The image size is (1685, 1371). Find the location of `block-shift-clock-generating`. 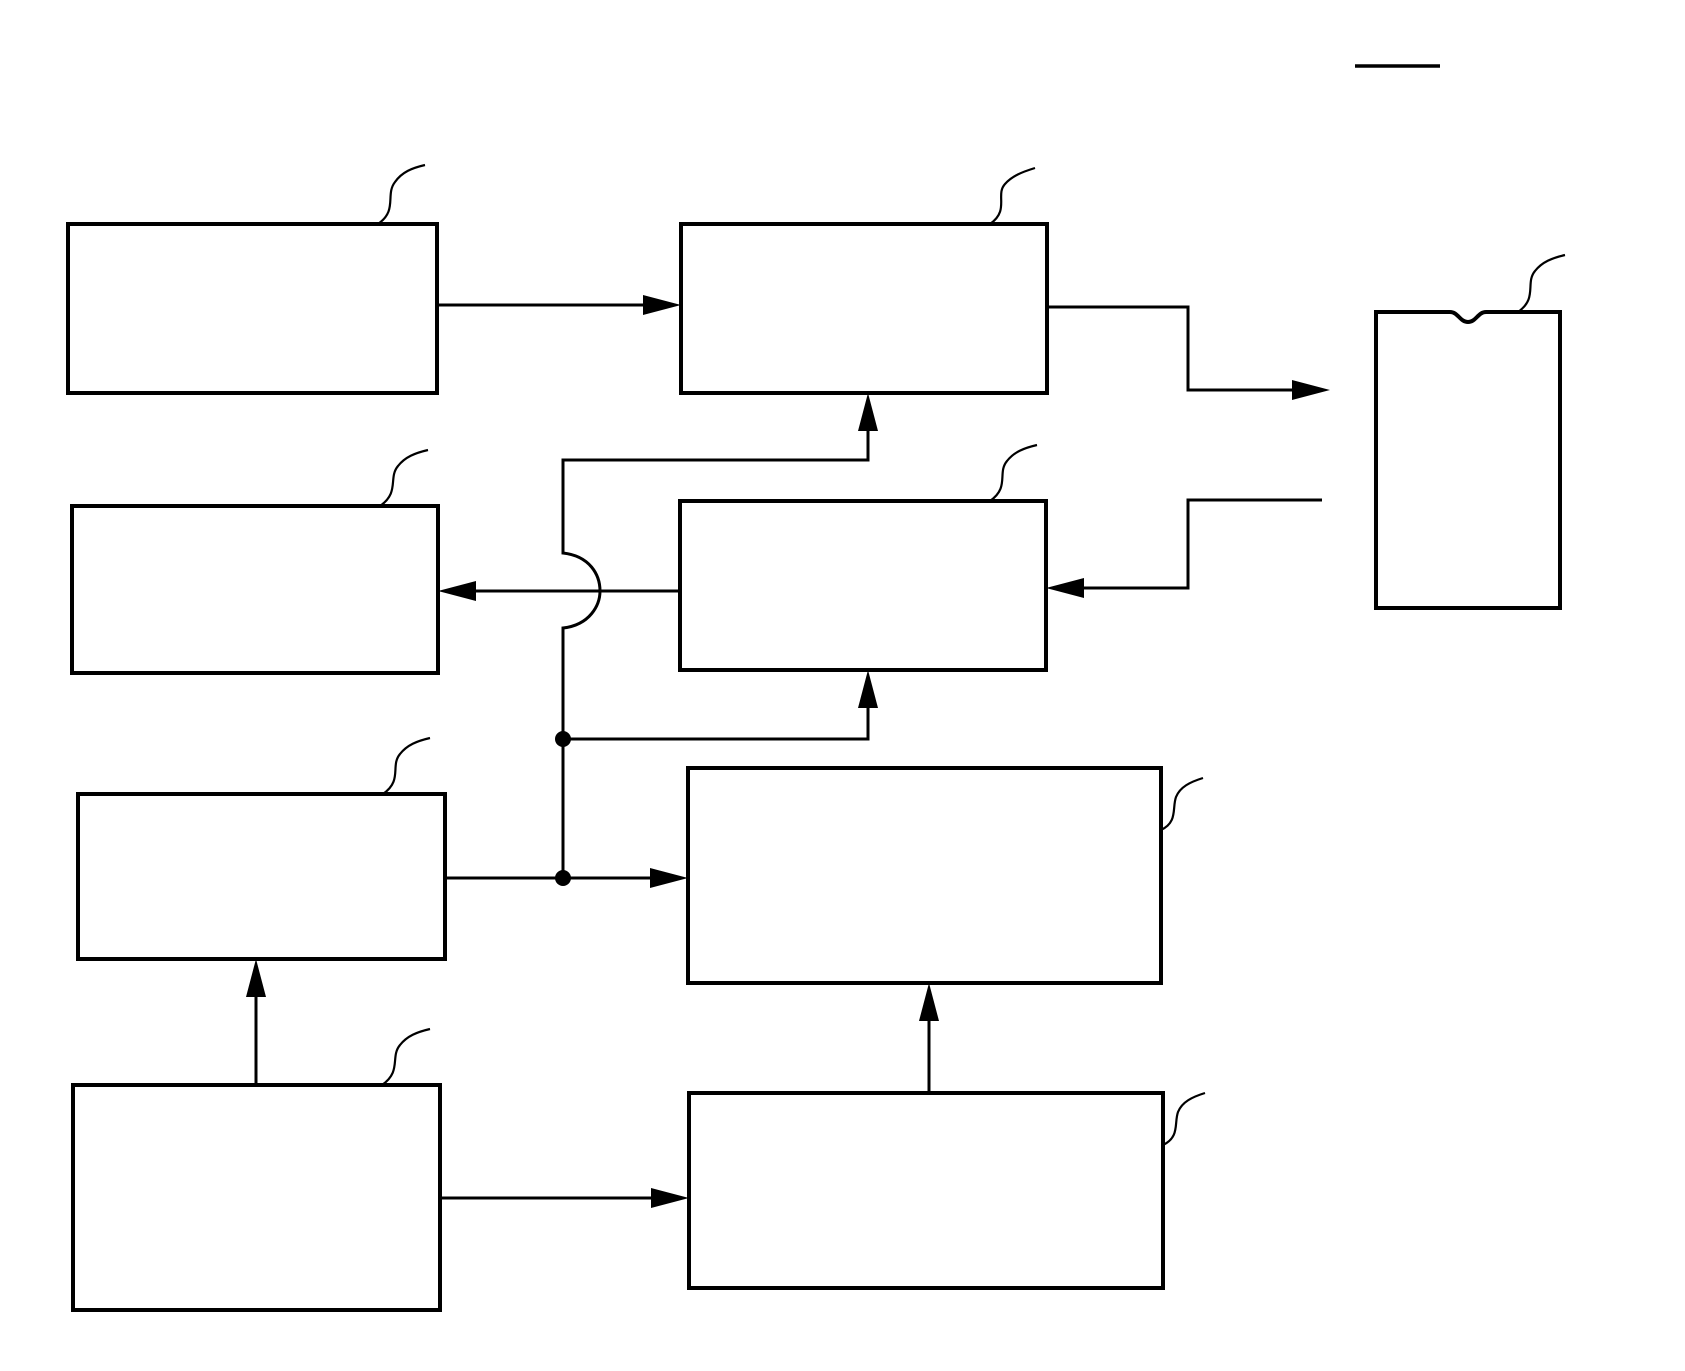

block-shift-clock-generating is located at coordinates (946, 1190).